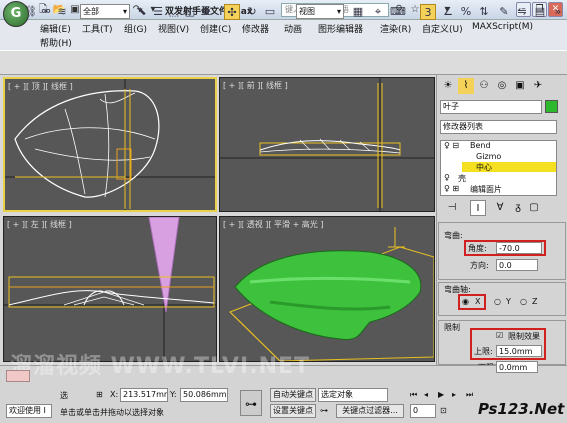  What do you see at coordinates (517, 265) in the screenshot?
I see `direction-input: 0.0` at bounding box center [517, 265].